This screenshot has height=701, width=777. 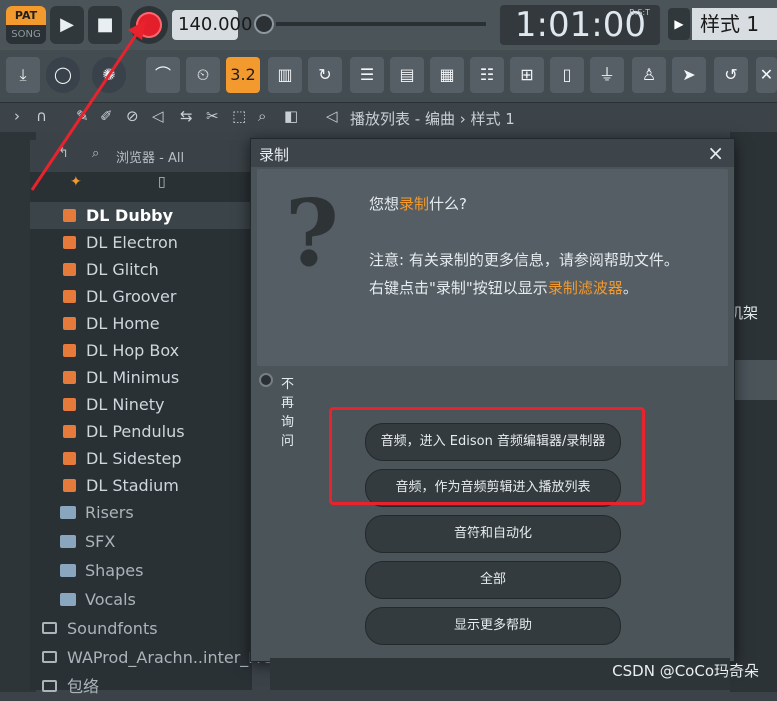 I want to click on piano-roll-icon: ▤, so click(x=407, y=75).